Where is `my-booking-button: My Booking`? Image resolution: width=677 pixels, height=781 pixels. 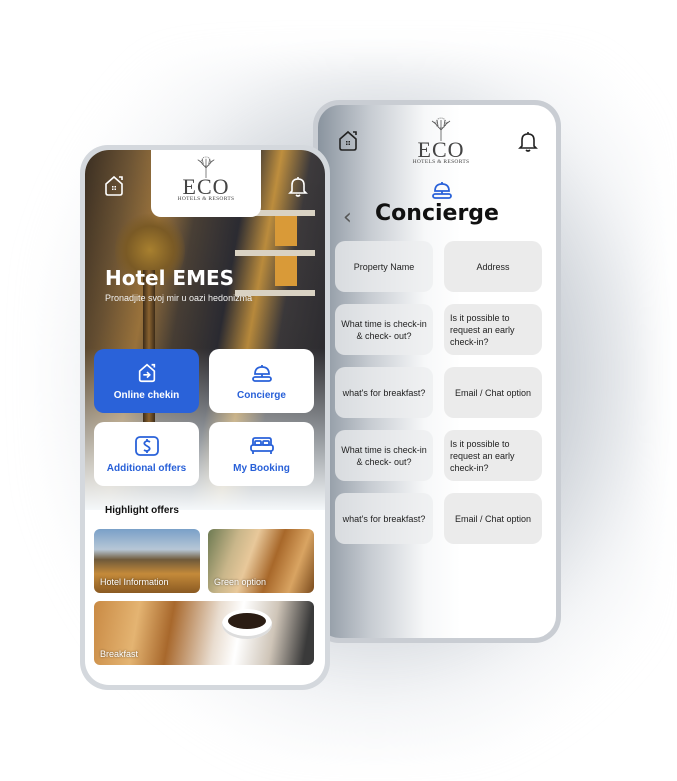
my-booking-button: My Booking is located at coordinates (261, 454).